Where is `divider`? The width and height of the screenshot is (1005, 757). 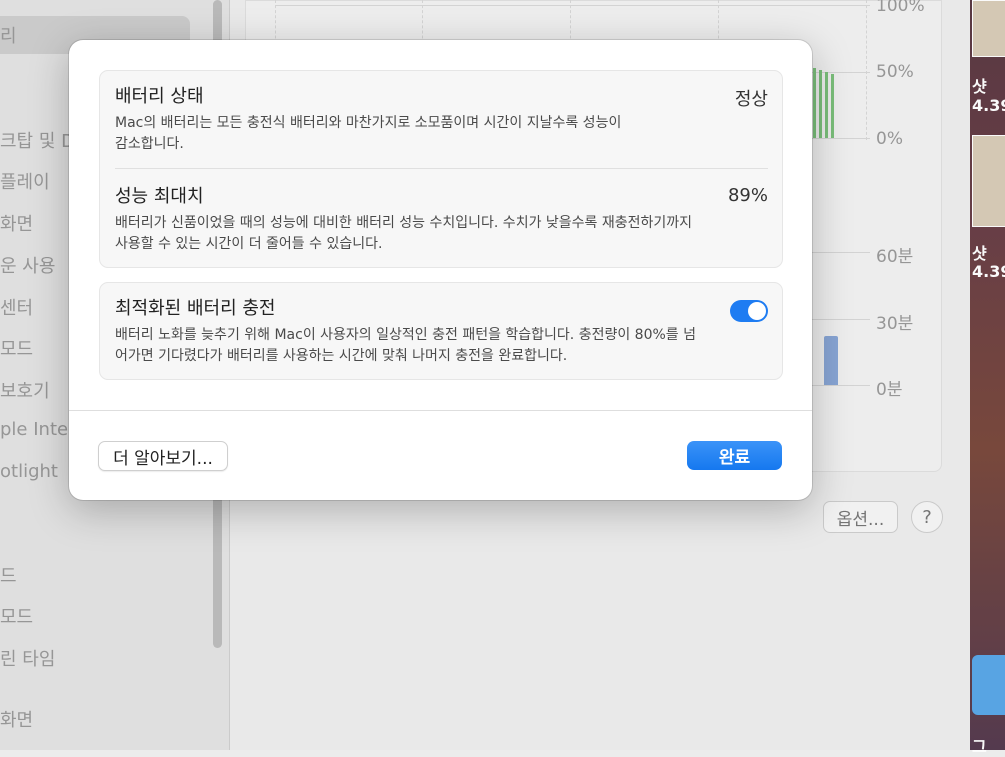 divider is located at coordinates (441, 168).